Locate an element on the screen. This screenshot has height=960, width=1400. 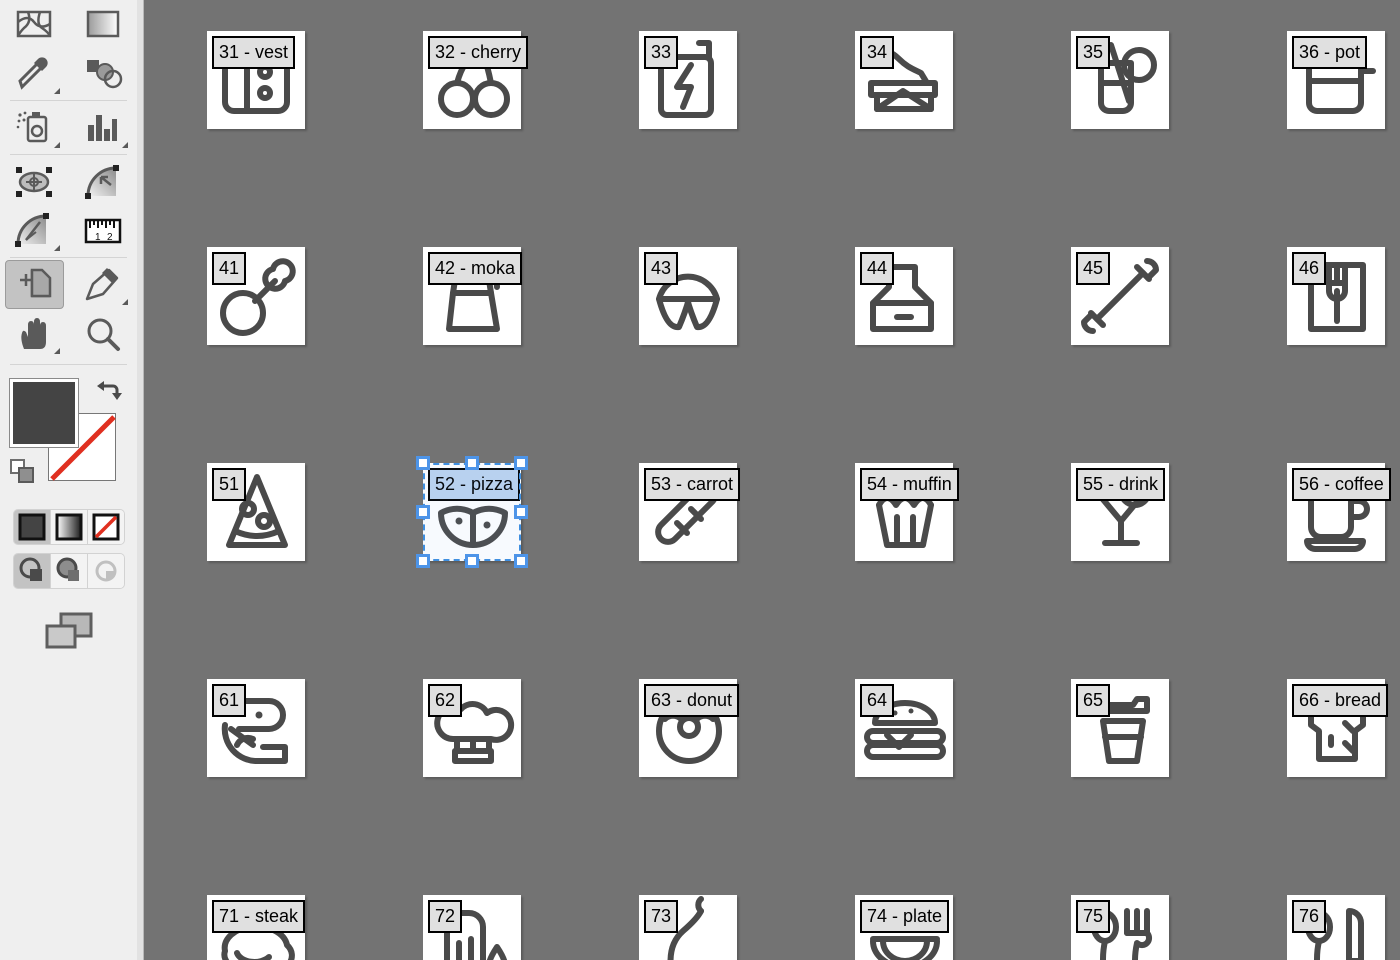
union-toggle is located at coordinates (32, 571).